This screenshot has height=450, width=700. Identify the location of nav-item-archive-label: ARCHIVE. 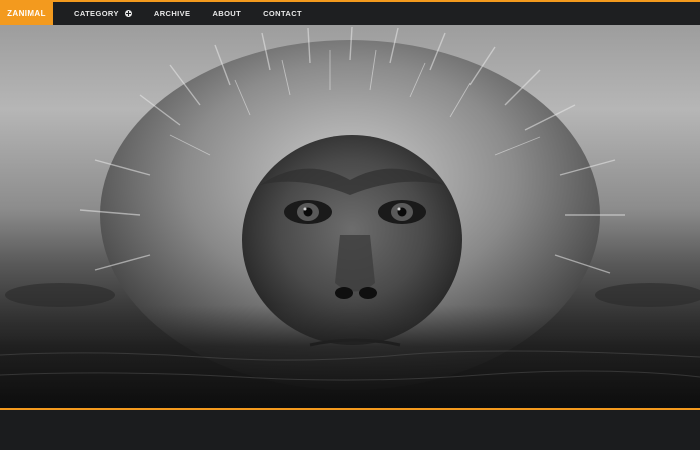
(172, 13).